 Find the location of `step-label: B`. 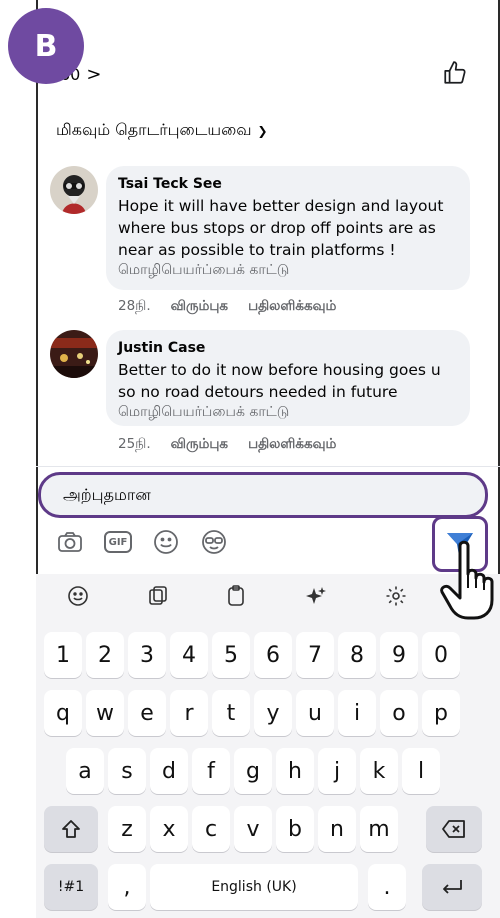

step-label: B is located at coordinates (46, 46).